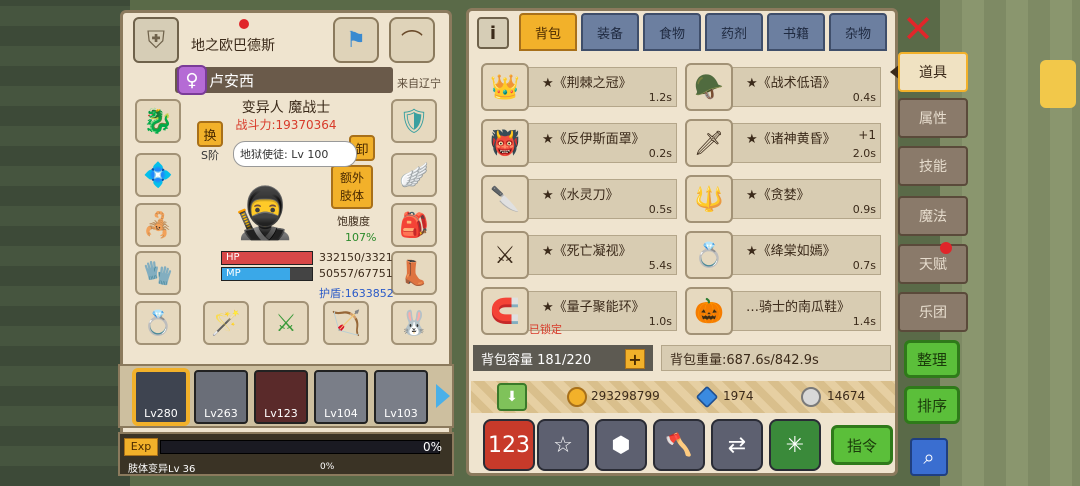 This screenshot has height=486, width=1080. Describe the element at coordinates (929, 457) in the screenshot. I see `search-icon: ⌕` at that location.